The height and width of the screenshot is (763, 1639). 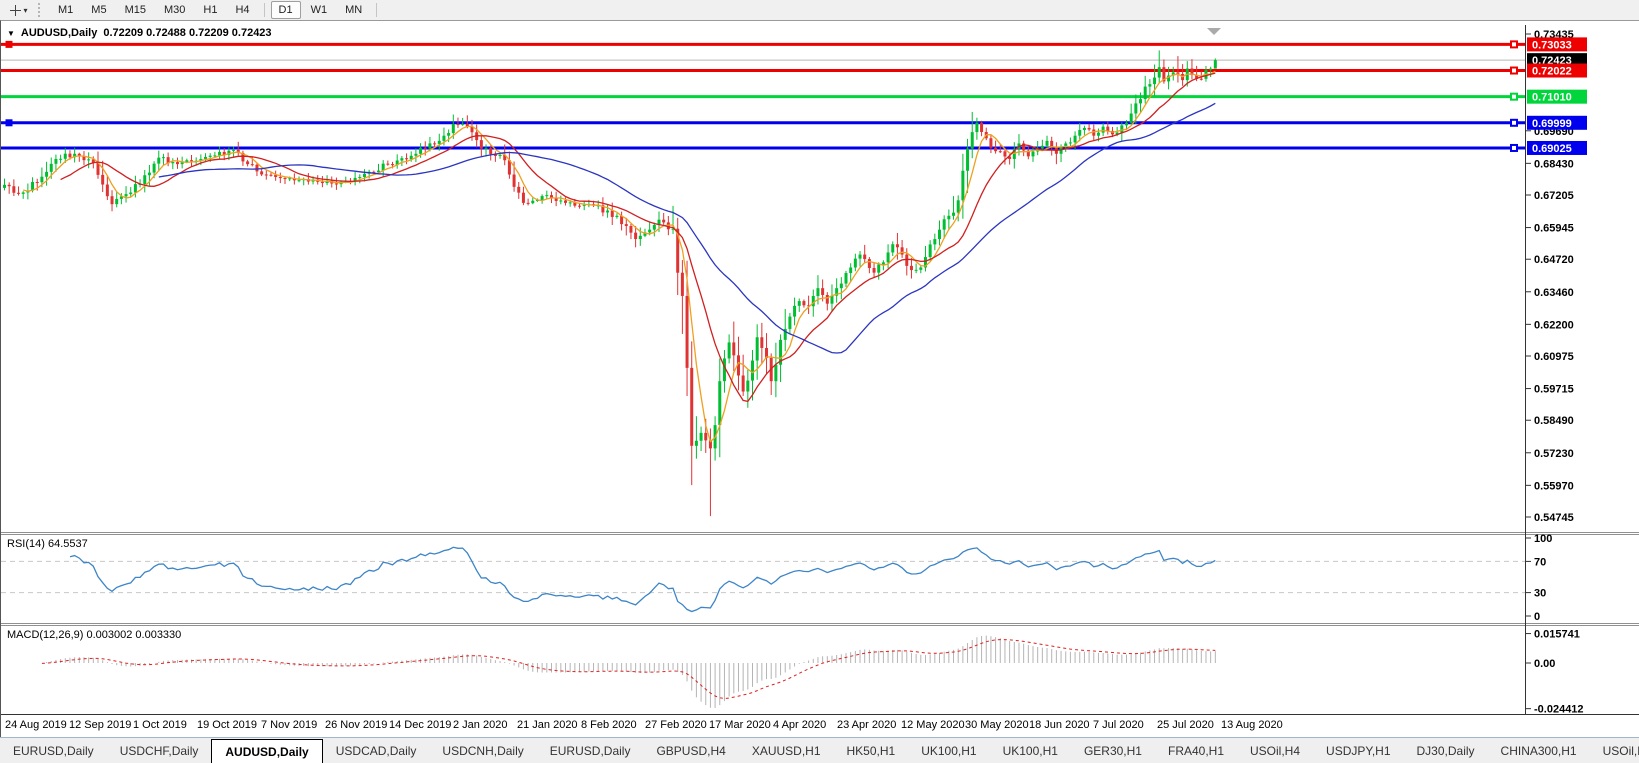 I want to click on price-tick-label: 0.67205, so click(x=1554, y=196).